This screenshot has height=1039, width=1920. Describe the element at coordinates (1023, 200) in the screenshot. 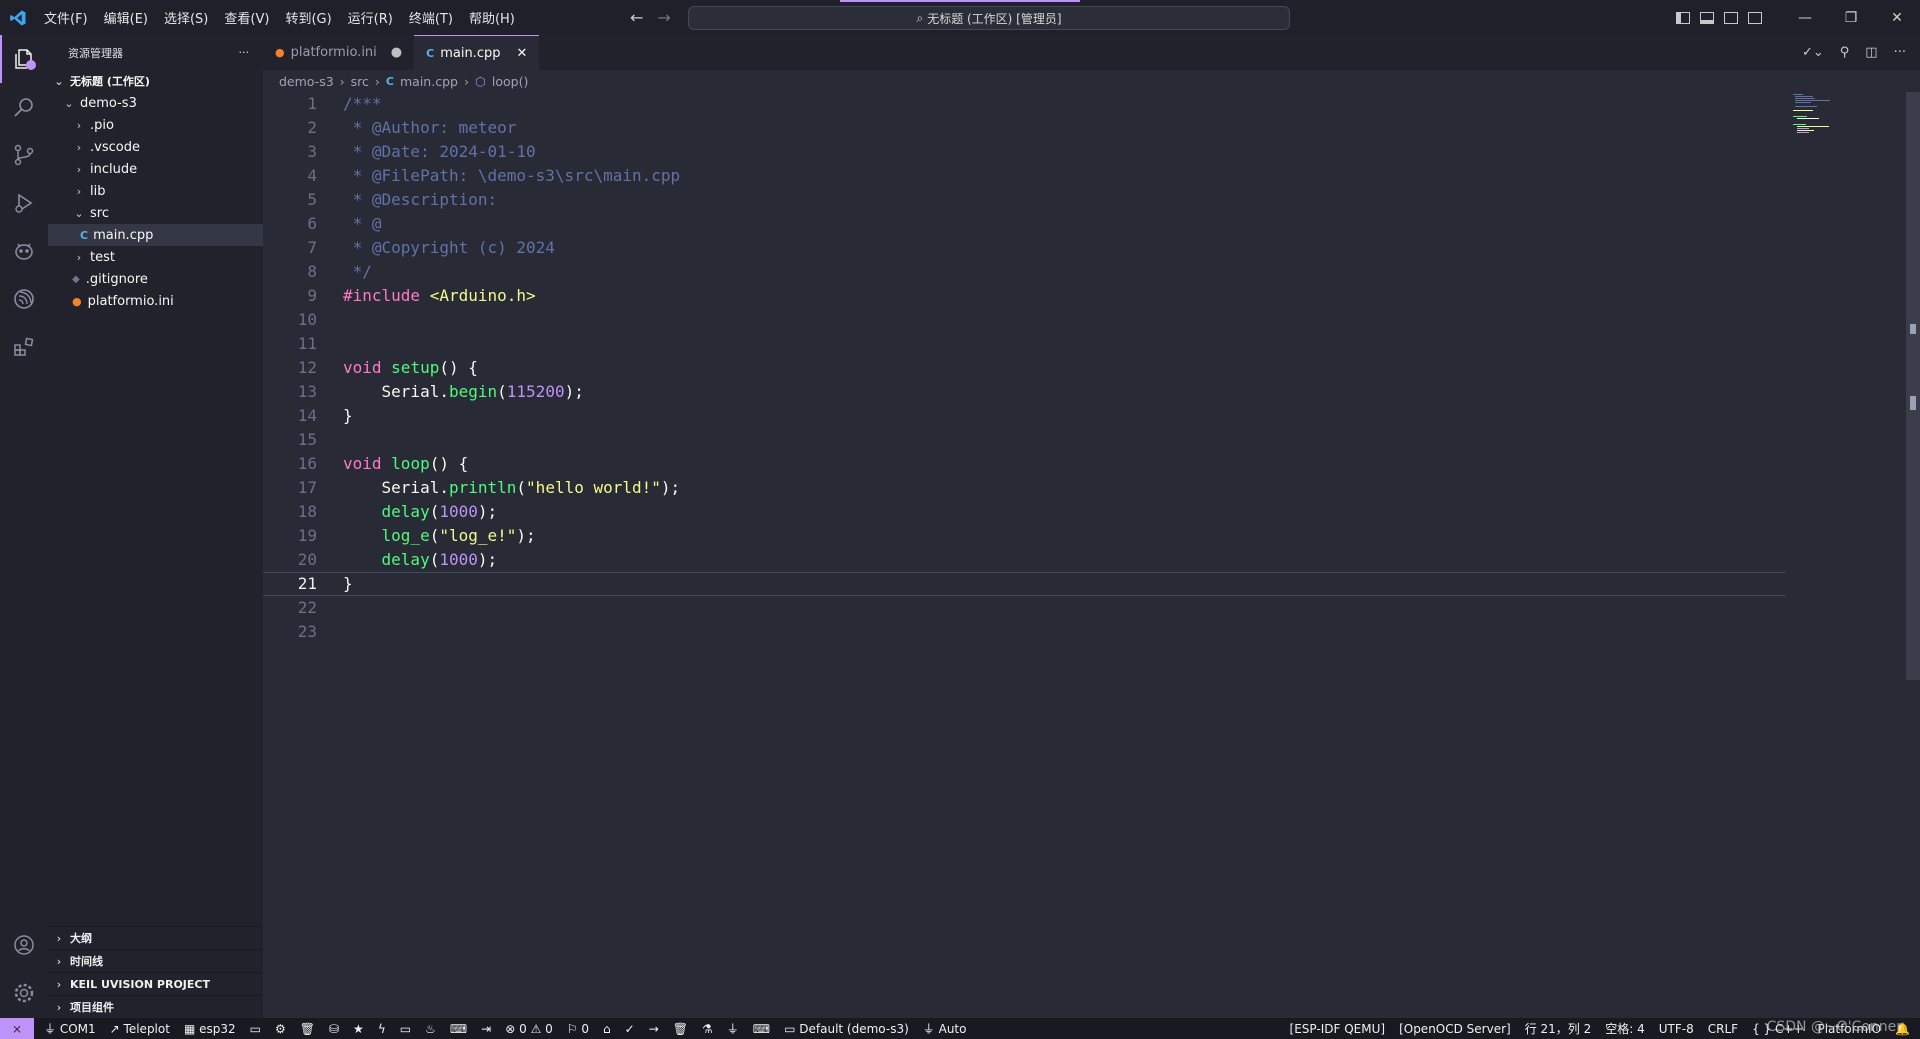

I see `code-line: 5 * @Description:` at that location.